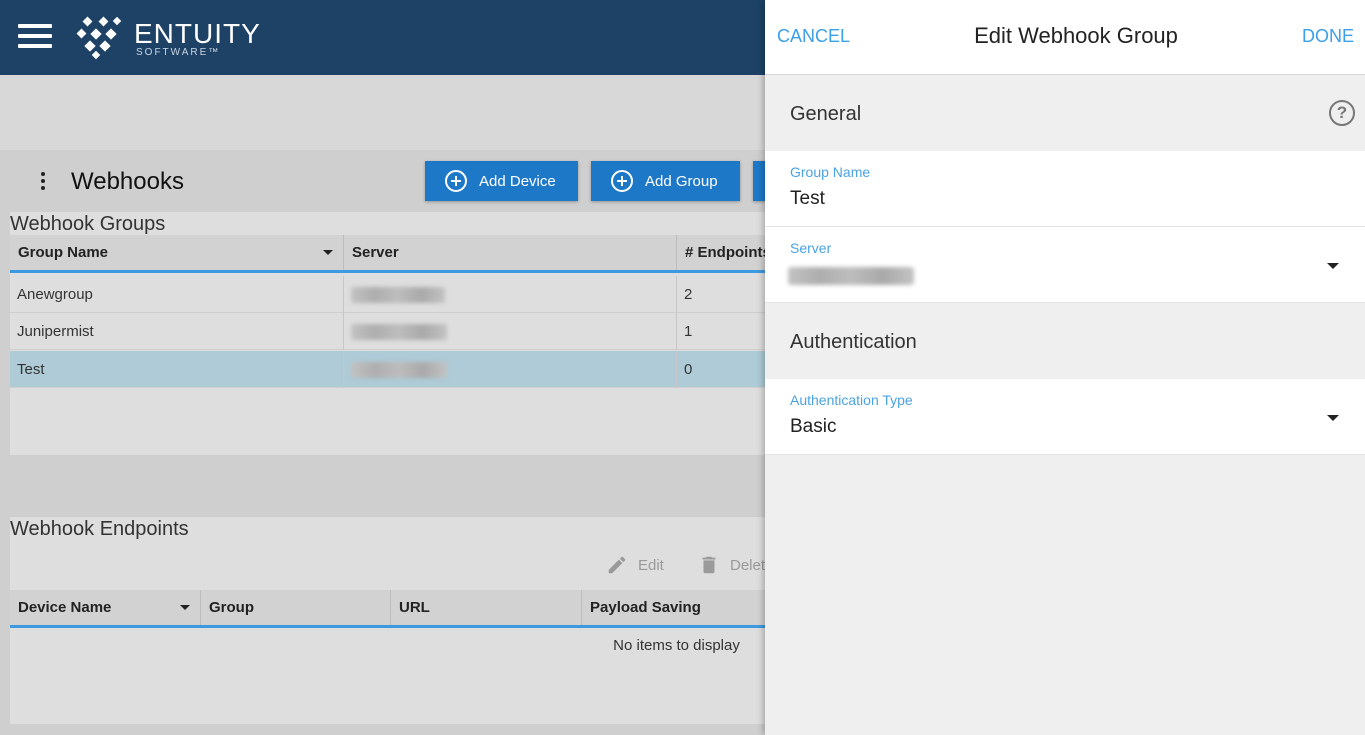 This screenshot has height=735, width=1365. I want to click on page-header: Webhooks Add Device Add Group, so click(391, 181).